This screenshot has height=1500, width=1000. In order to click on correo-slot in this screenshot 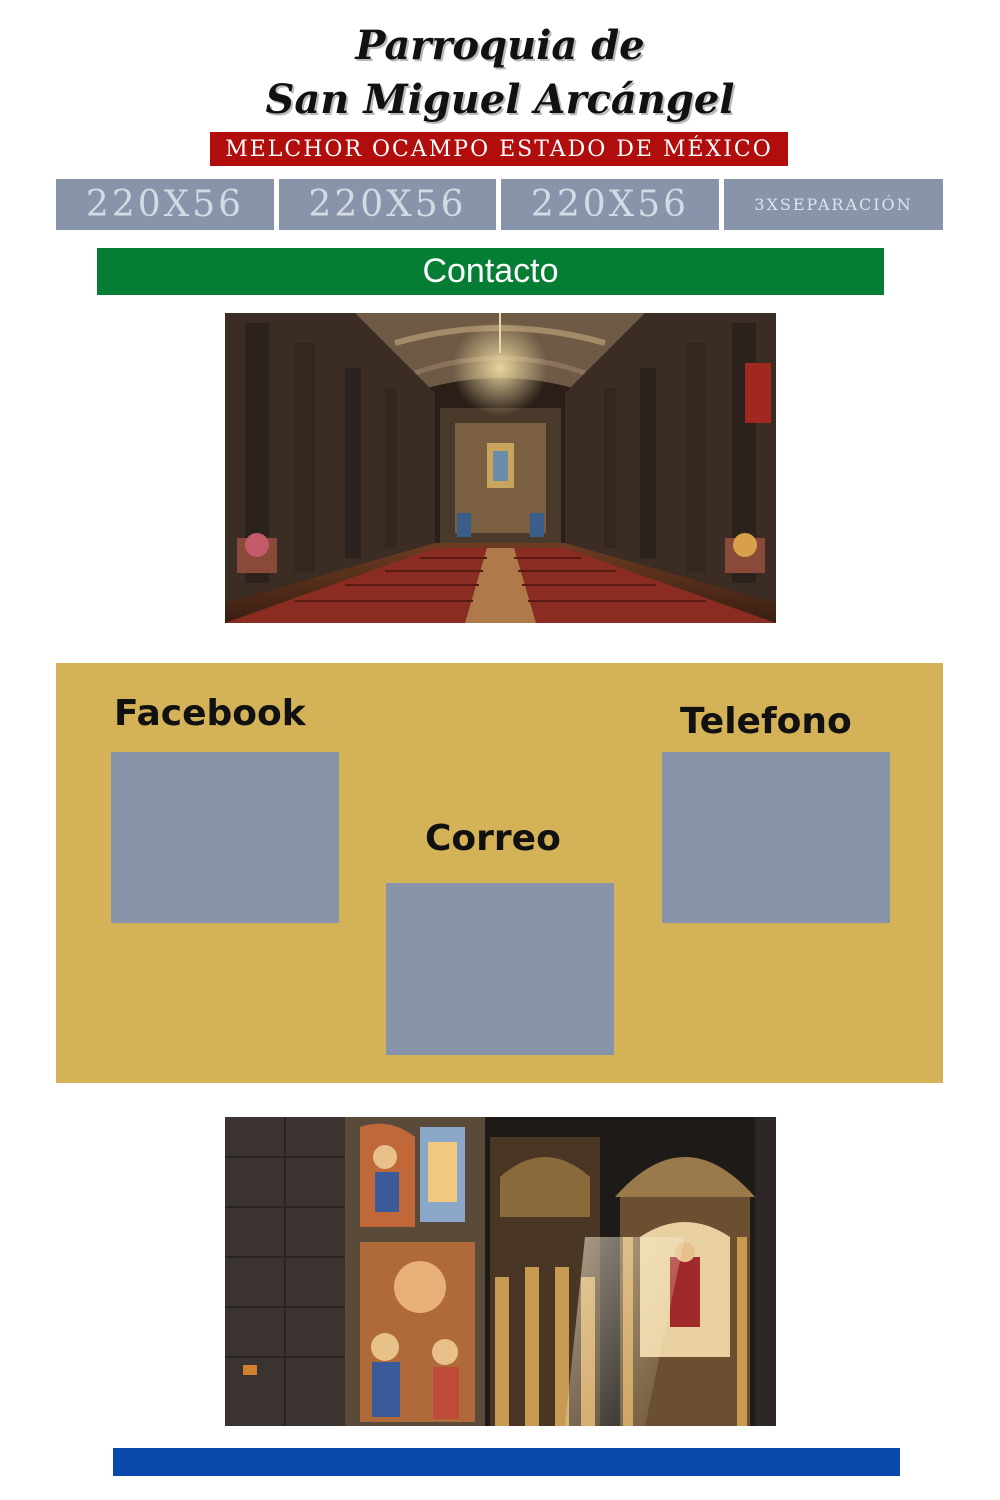, I will do `click(500, 969)`.